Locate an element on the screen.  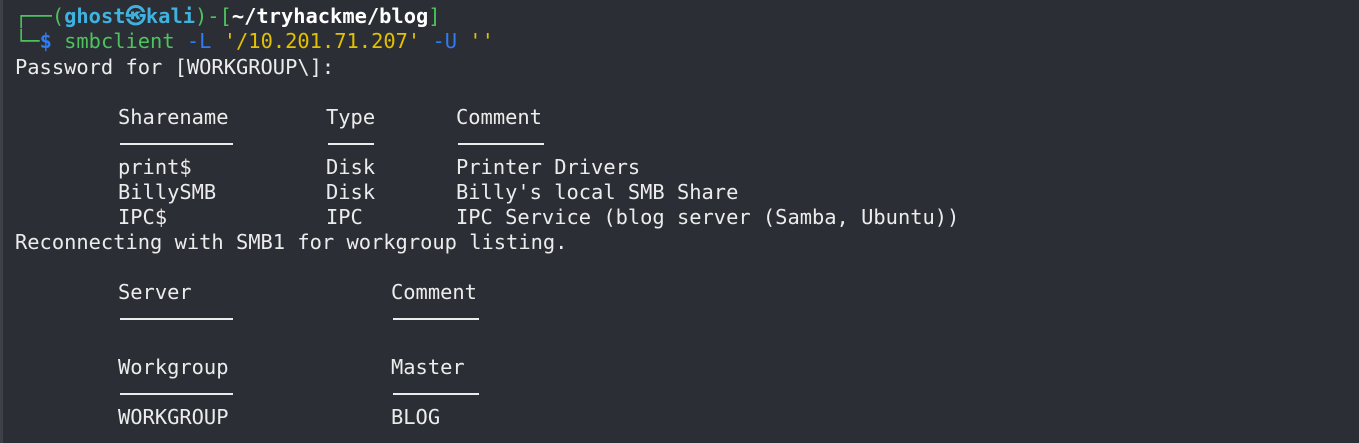
command-line: └─$ smbclient -L '/10.201.71.207' -U '' is located at coordinates (254, 41).